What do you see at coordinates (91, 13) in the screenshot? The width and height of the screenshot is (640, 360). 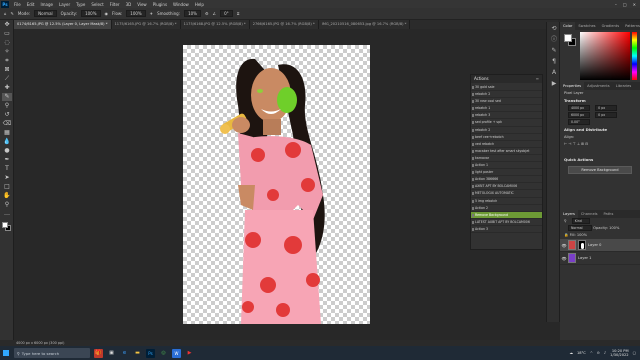 I see `opacity-field: 100%` at bounding box center [91, 13].